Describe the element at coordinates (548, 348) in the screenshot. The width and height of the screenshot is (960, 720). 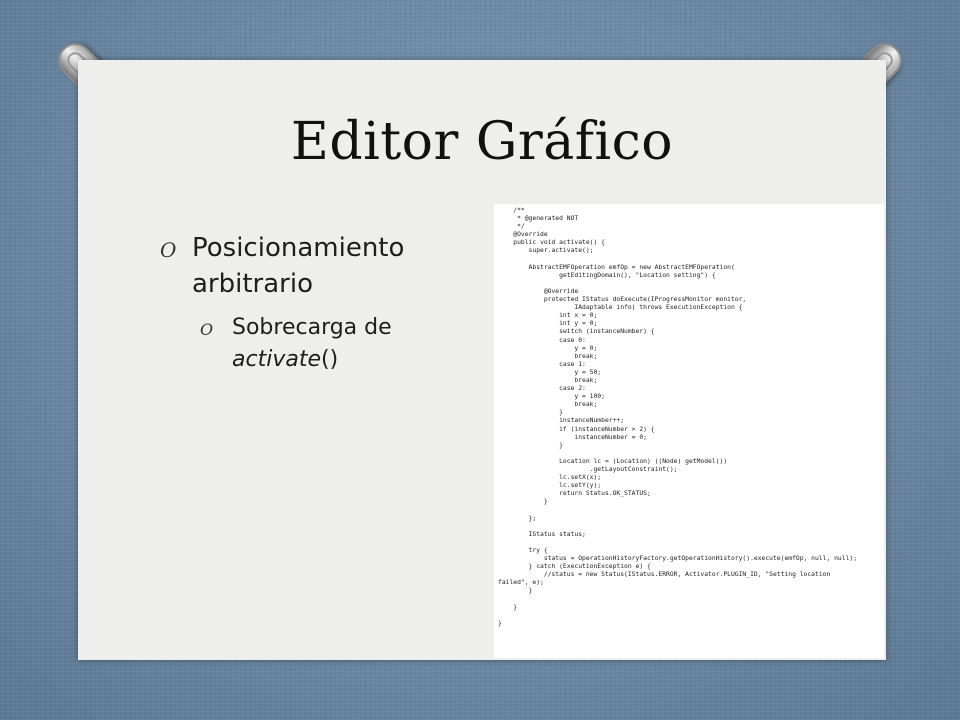
I see `code-line: y = 0;` at that location.